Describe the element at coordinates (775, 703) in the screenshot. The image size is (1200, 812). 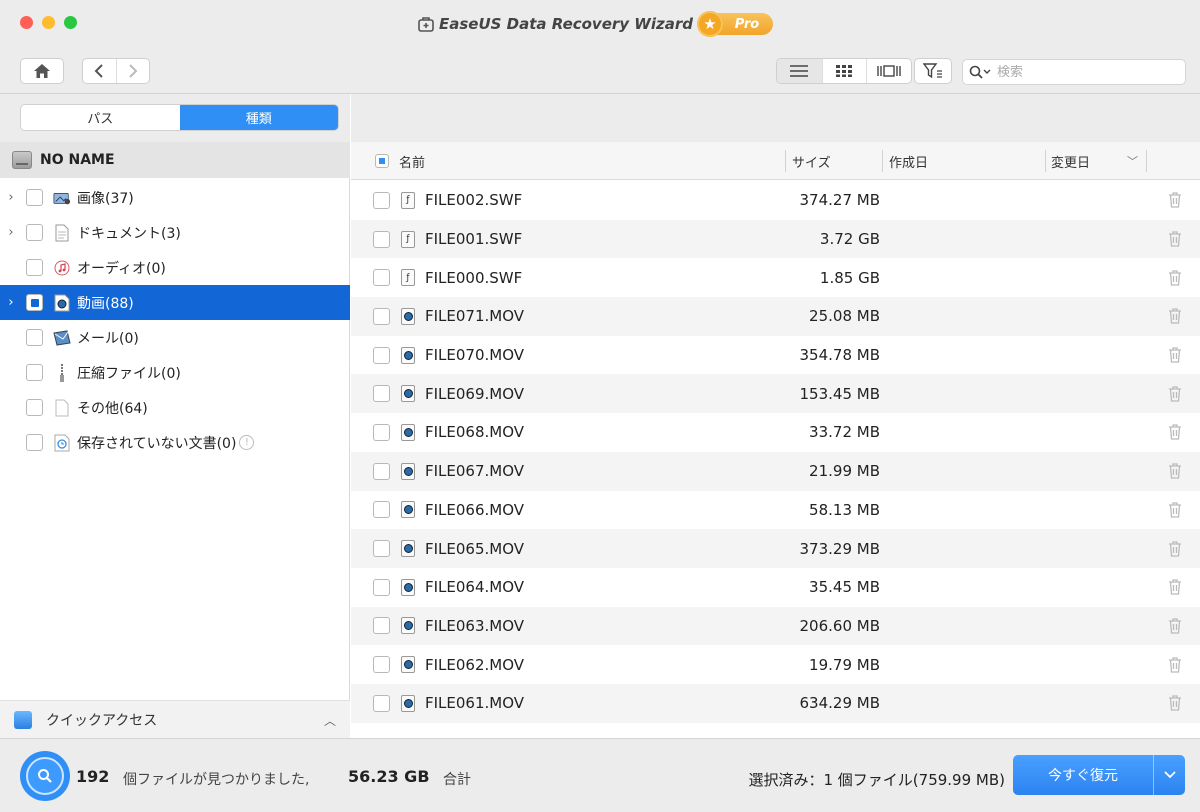
I see `file-row: FILE061.MOV 634.29 MB` at that location.